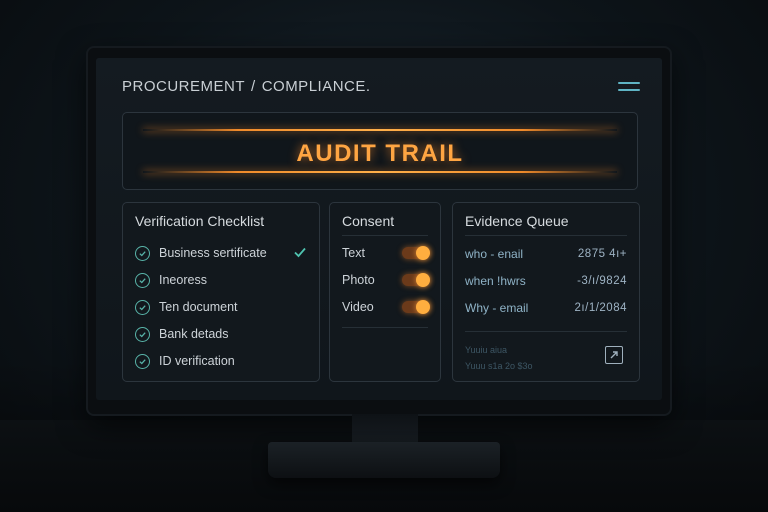 Image resolution: width=768 pixels, height=512 pixels. Describe the element at coordinates (495, 281) in the screenshot. I see `evidence-row-label: when !hwrs` at that location.